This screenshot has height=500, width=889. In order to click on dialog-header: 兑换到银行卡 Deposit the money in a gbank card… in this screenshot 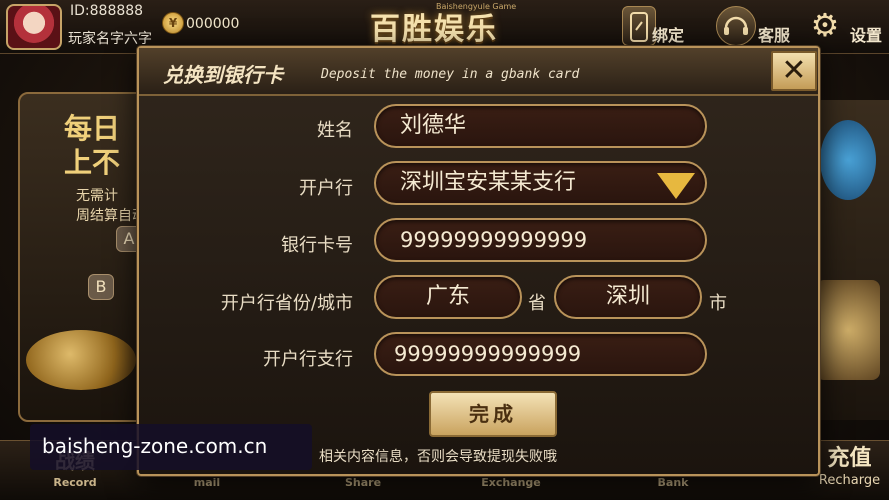, I will do `click(478, 72)`.